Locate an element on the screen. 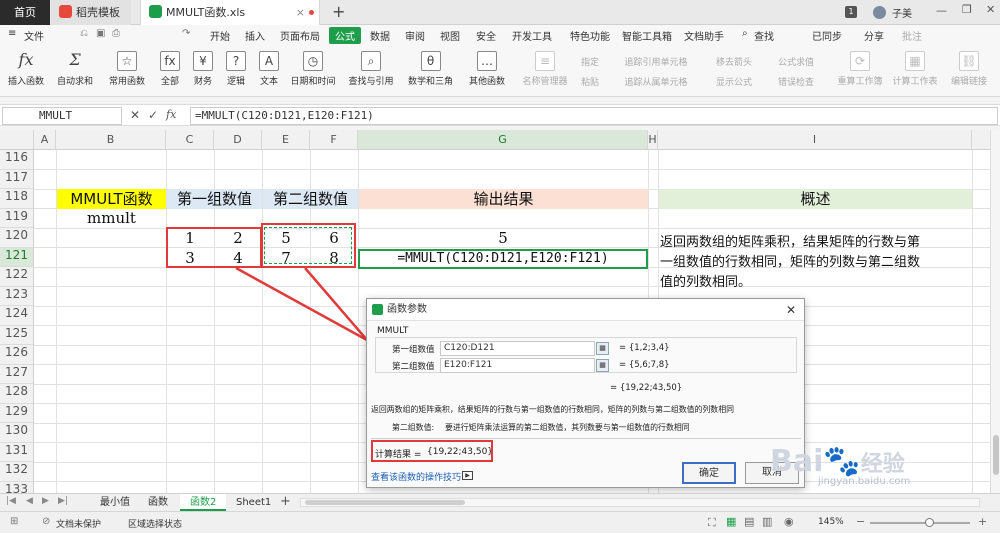  column-header-h: H is located at coordinates (653, 140).